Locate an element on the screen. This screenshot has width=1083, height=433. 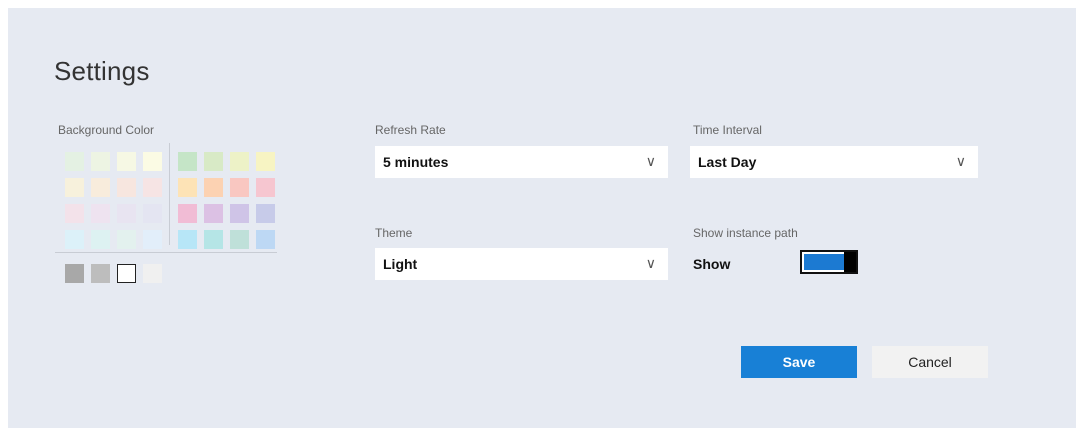
refresh-rate-label: Refresh Rate is located at coordinates (410, 130).